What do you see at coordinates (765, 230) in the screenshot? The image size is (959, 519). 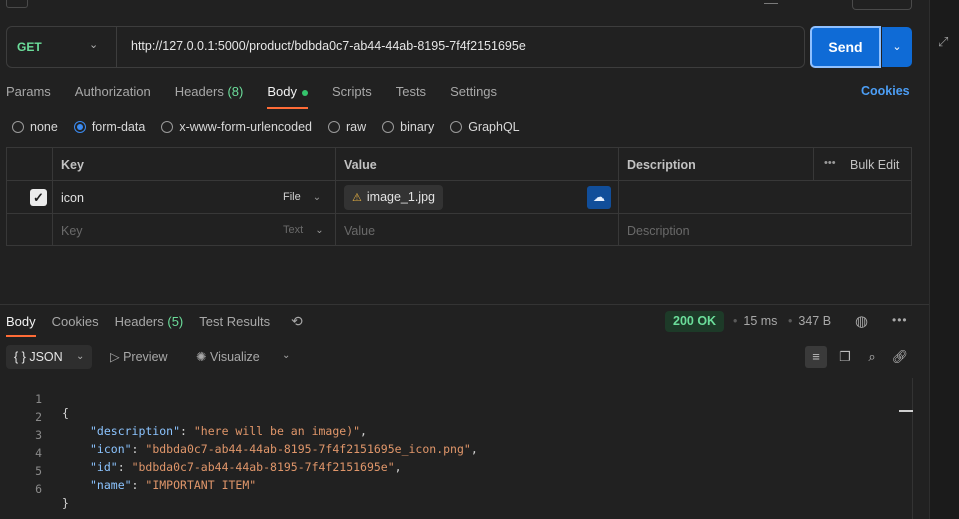 I see `empty-description-input: Description` at bounding box center [765, 230].